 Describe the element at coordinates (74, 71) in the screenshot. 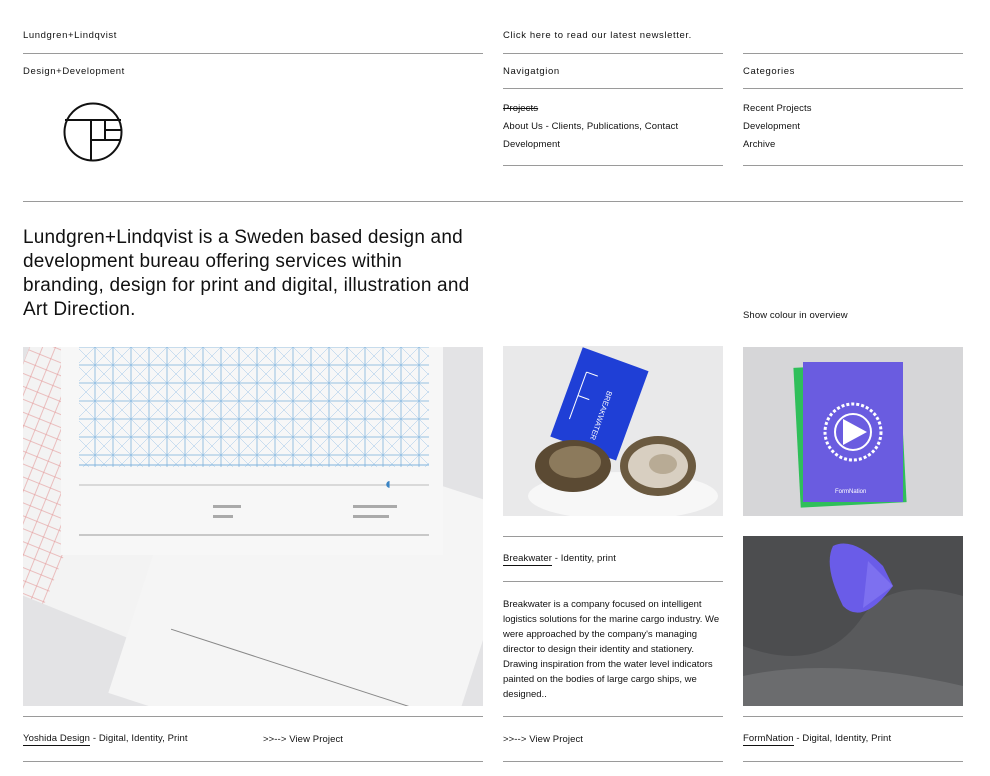

I see `tagline: Design+Development` at that location.